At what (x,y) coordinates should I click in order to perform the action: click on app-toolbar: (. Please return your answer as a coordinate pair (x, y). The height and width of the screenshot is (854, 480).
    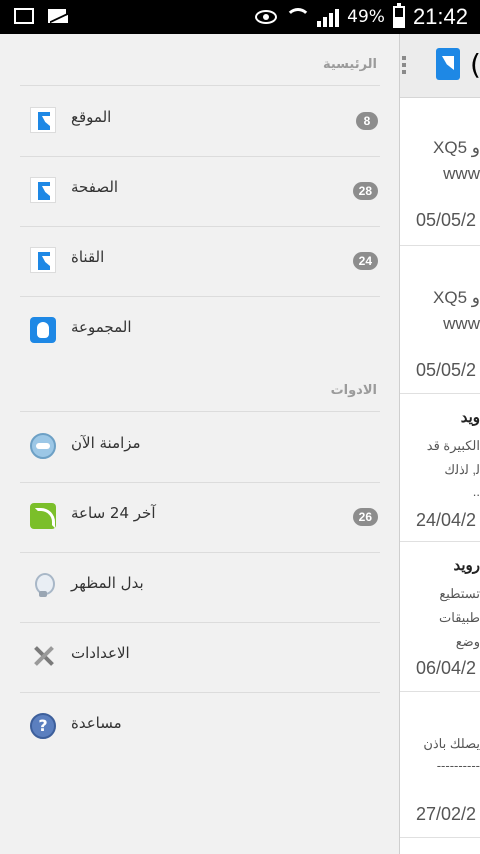
    Looking at the image, I should click on (440, 66).